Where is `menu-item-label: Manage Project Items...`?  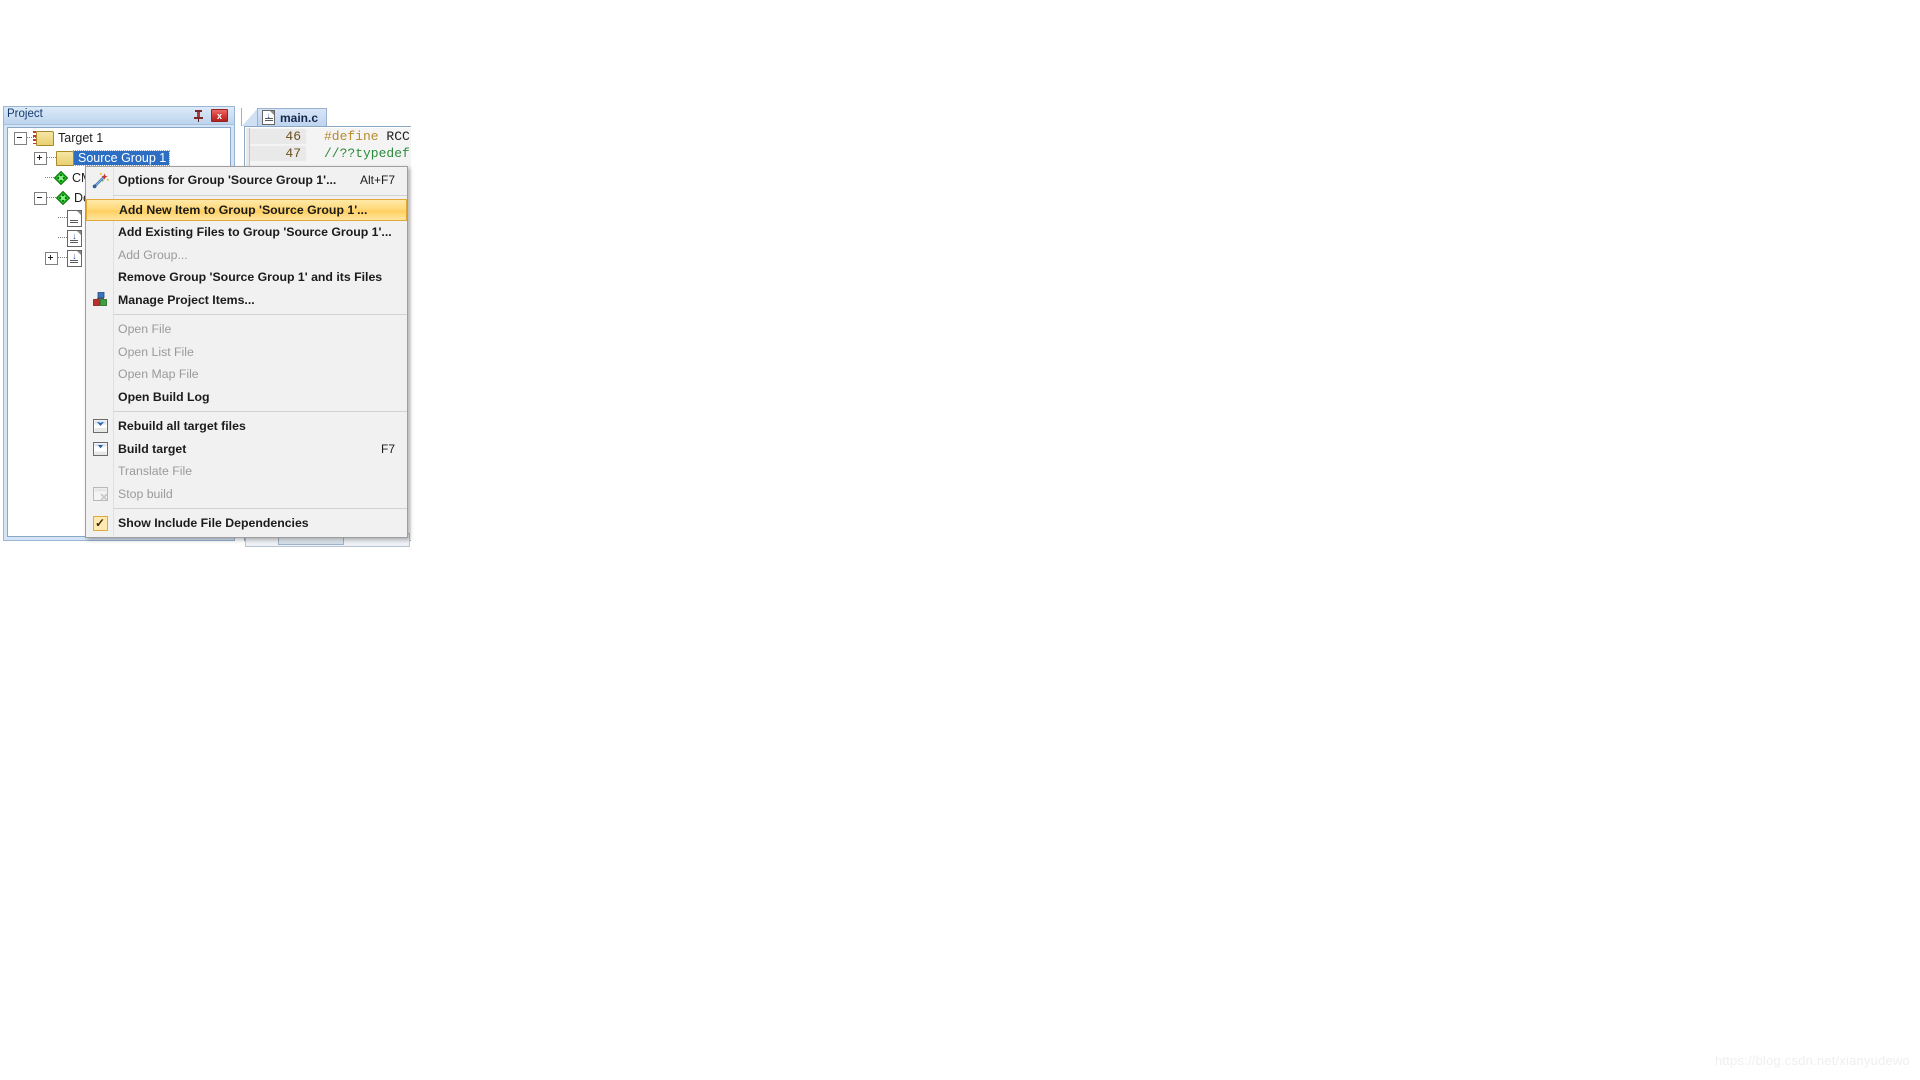
menu-item-label: Manage Project Items... is located at coordinates (186, 299).